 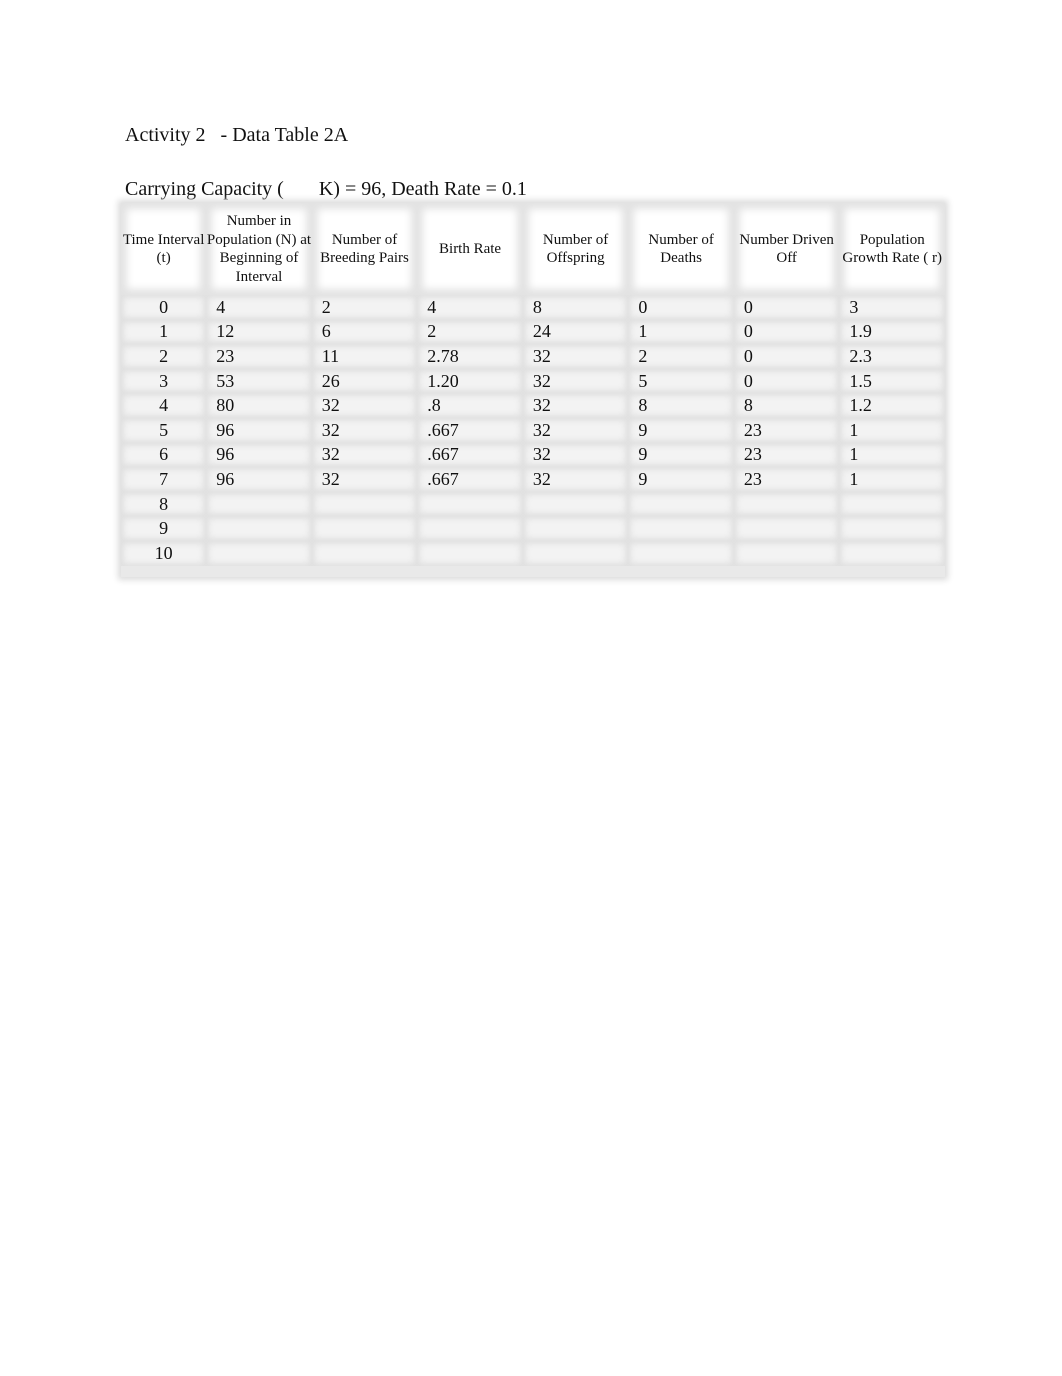 What do you see at coordinates (364, 332) in the screenshot?
I see `cell-breeding-pairs: 6` at bounding box center [364, 332].